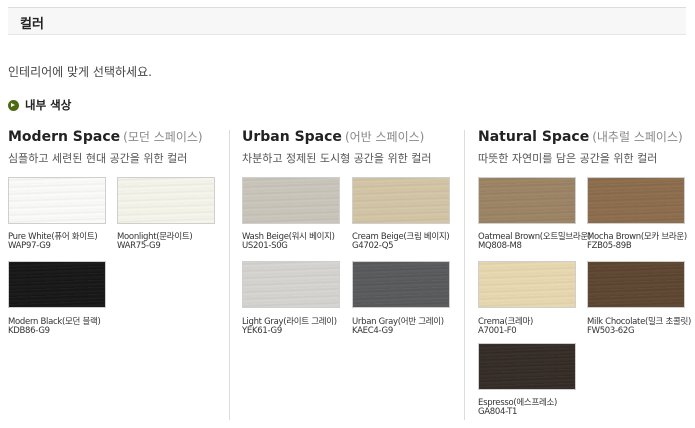  Describe the element at coordinates (29, 331) in the screenshot. I see `swatch-code: KDB86-G9` at that location.